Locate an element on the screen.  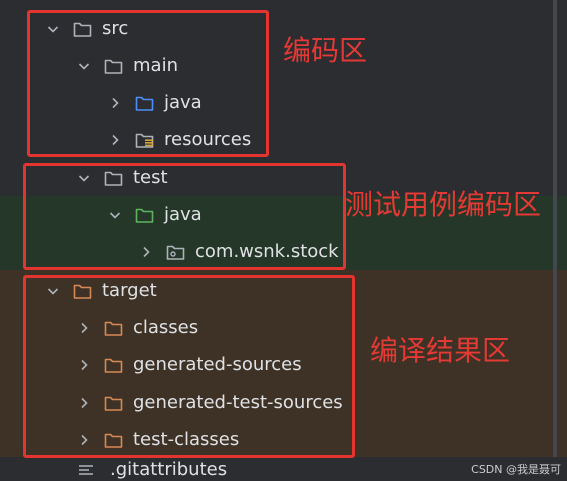
coding-area-box is located at coordinates (148, 83).